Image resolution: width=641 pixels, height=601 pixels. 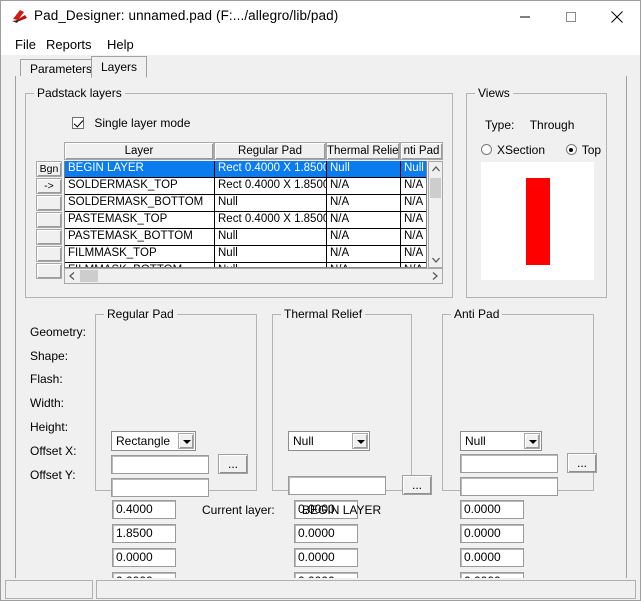 What do you see at coordinates (271, 220) in the screenshot?
I see `table-cell-regular-pad: Rect 0.4000 X 1.8500` at bounding box center [271, 220].